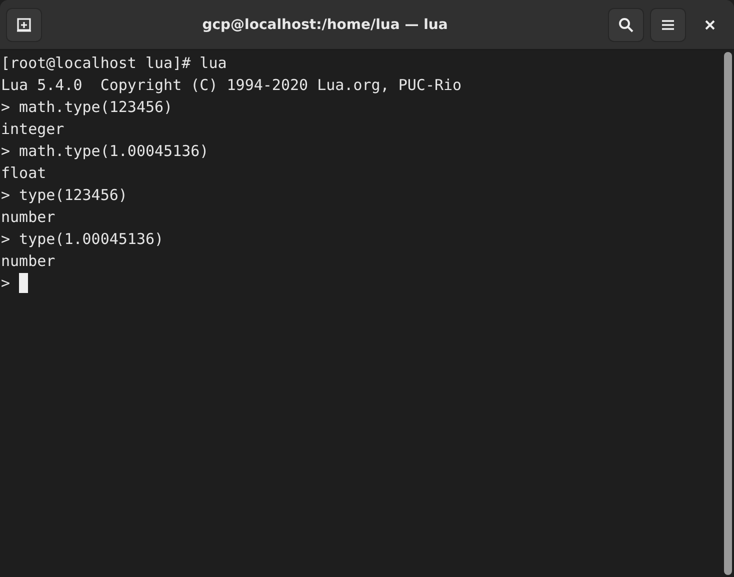 The width and height of the screenshot is (734, 577). What do you see at coordinates (231, 85) in the screenshot?
I see `terminal-line: Lua 5.4.0 Copyright (C) 1994-2020 Lua.org, PUC-Rio` at bounding box center [231, 85].